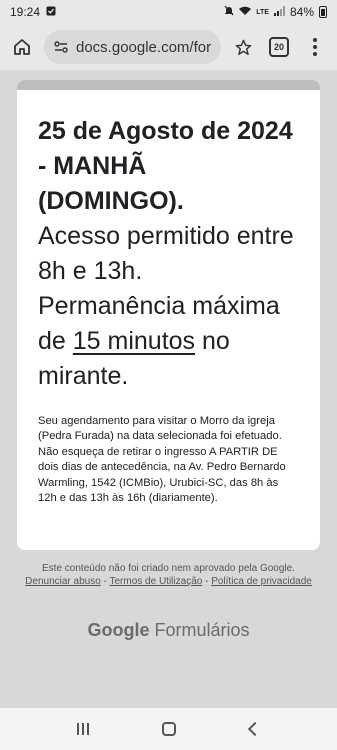  I want to click on stay-limit-duration: 15 minutos, so click(134, 341).